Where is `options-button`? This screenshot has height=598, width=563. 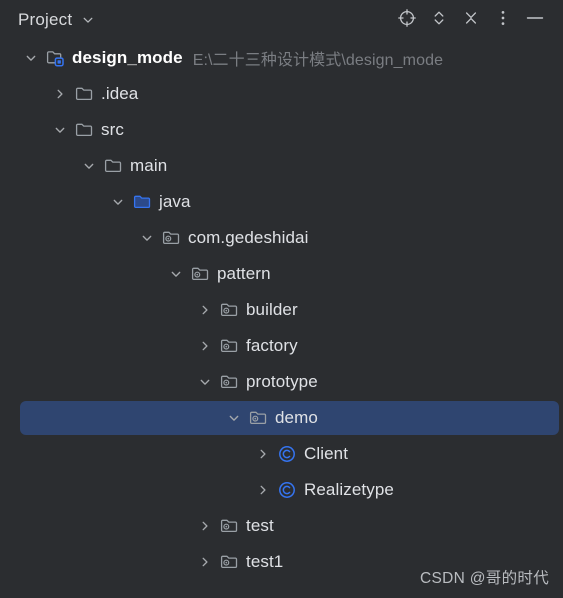 options-button is located at coordinates (503, 20).